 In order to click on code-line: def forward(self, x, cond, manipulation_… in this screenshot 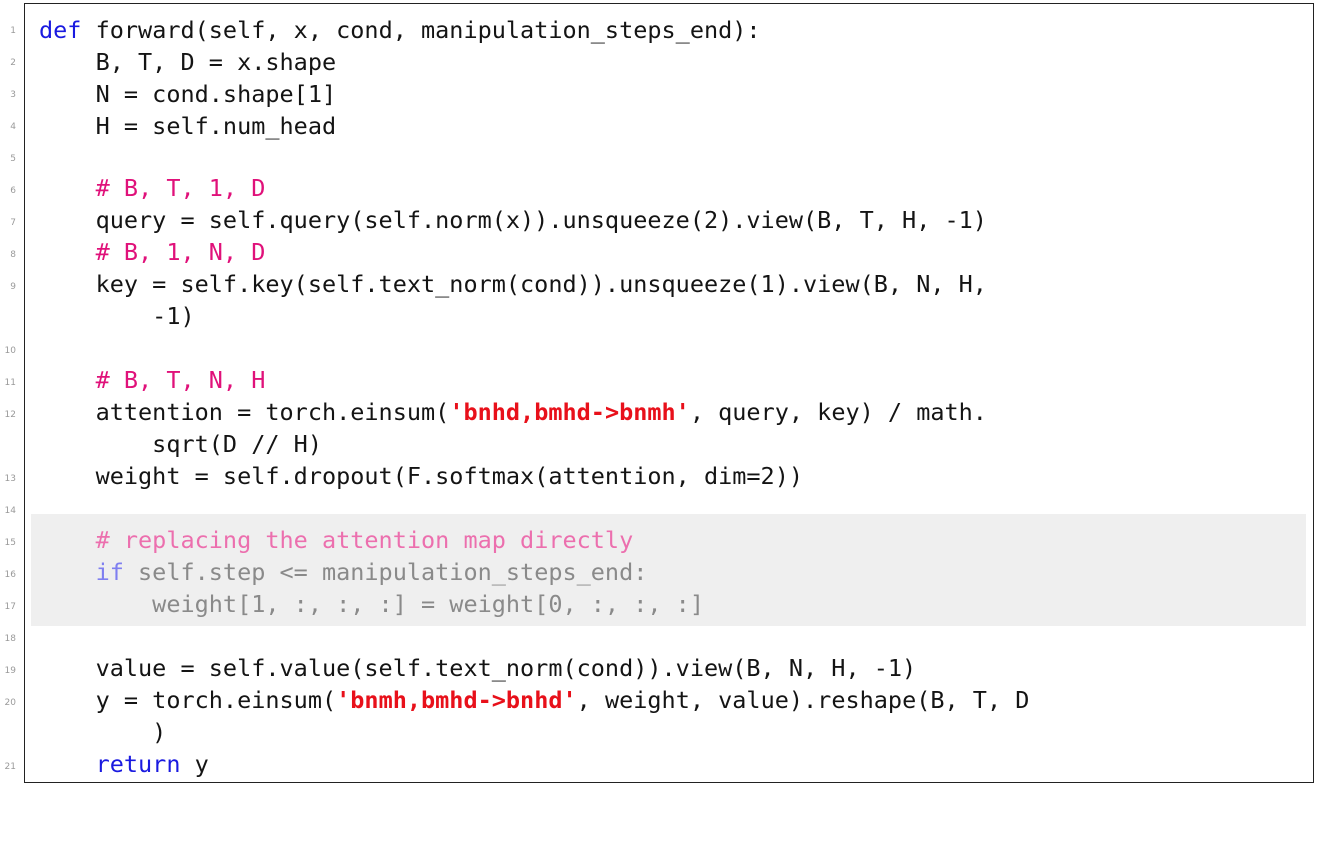, I will do `click(400, 30)`.